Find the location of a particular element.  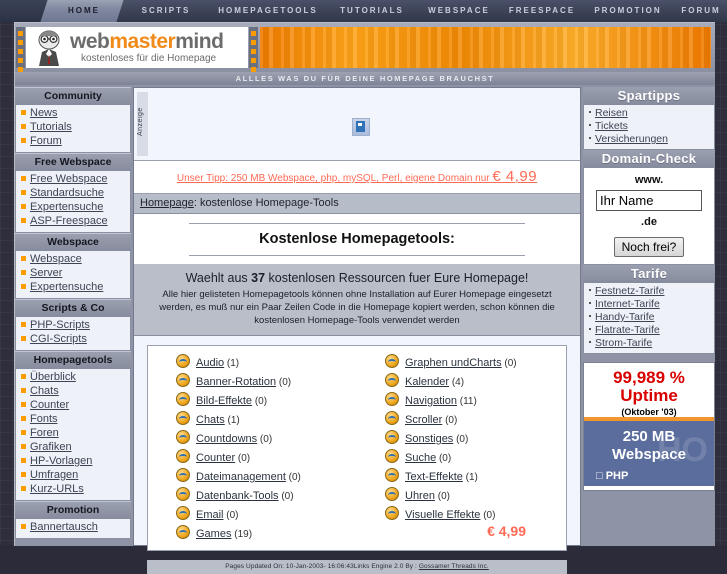

category-item-navigation: Navigation (11) is located at coordinates (475, 401).